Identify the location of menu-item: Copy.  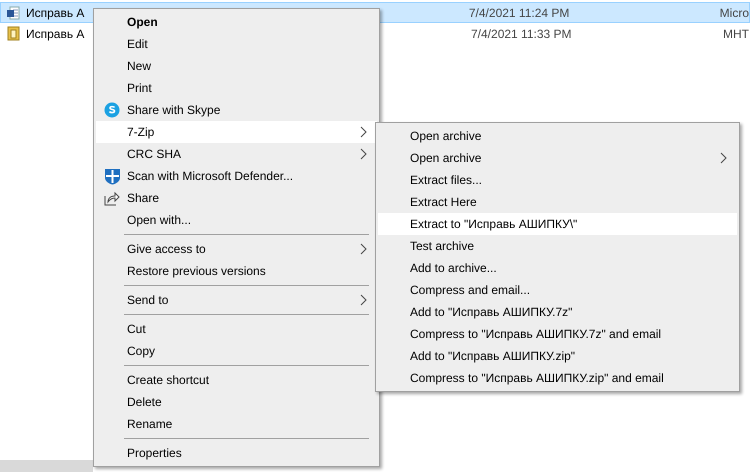
(236, 351).